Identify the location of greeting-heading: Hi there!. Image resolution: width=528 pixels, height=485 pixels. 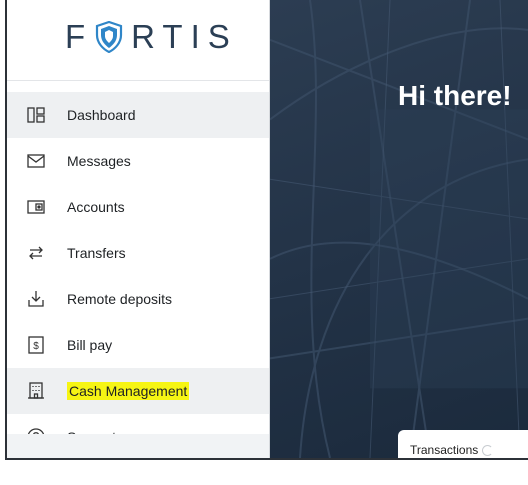
(455, 95).